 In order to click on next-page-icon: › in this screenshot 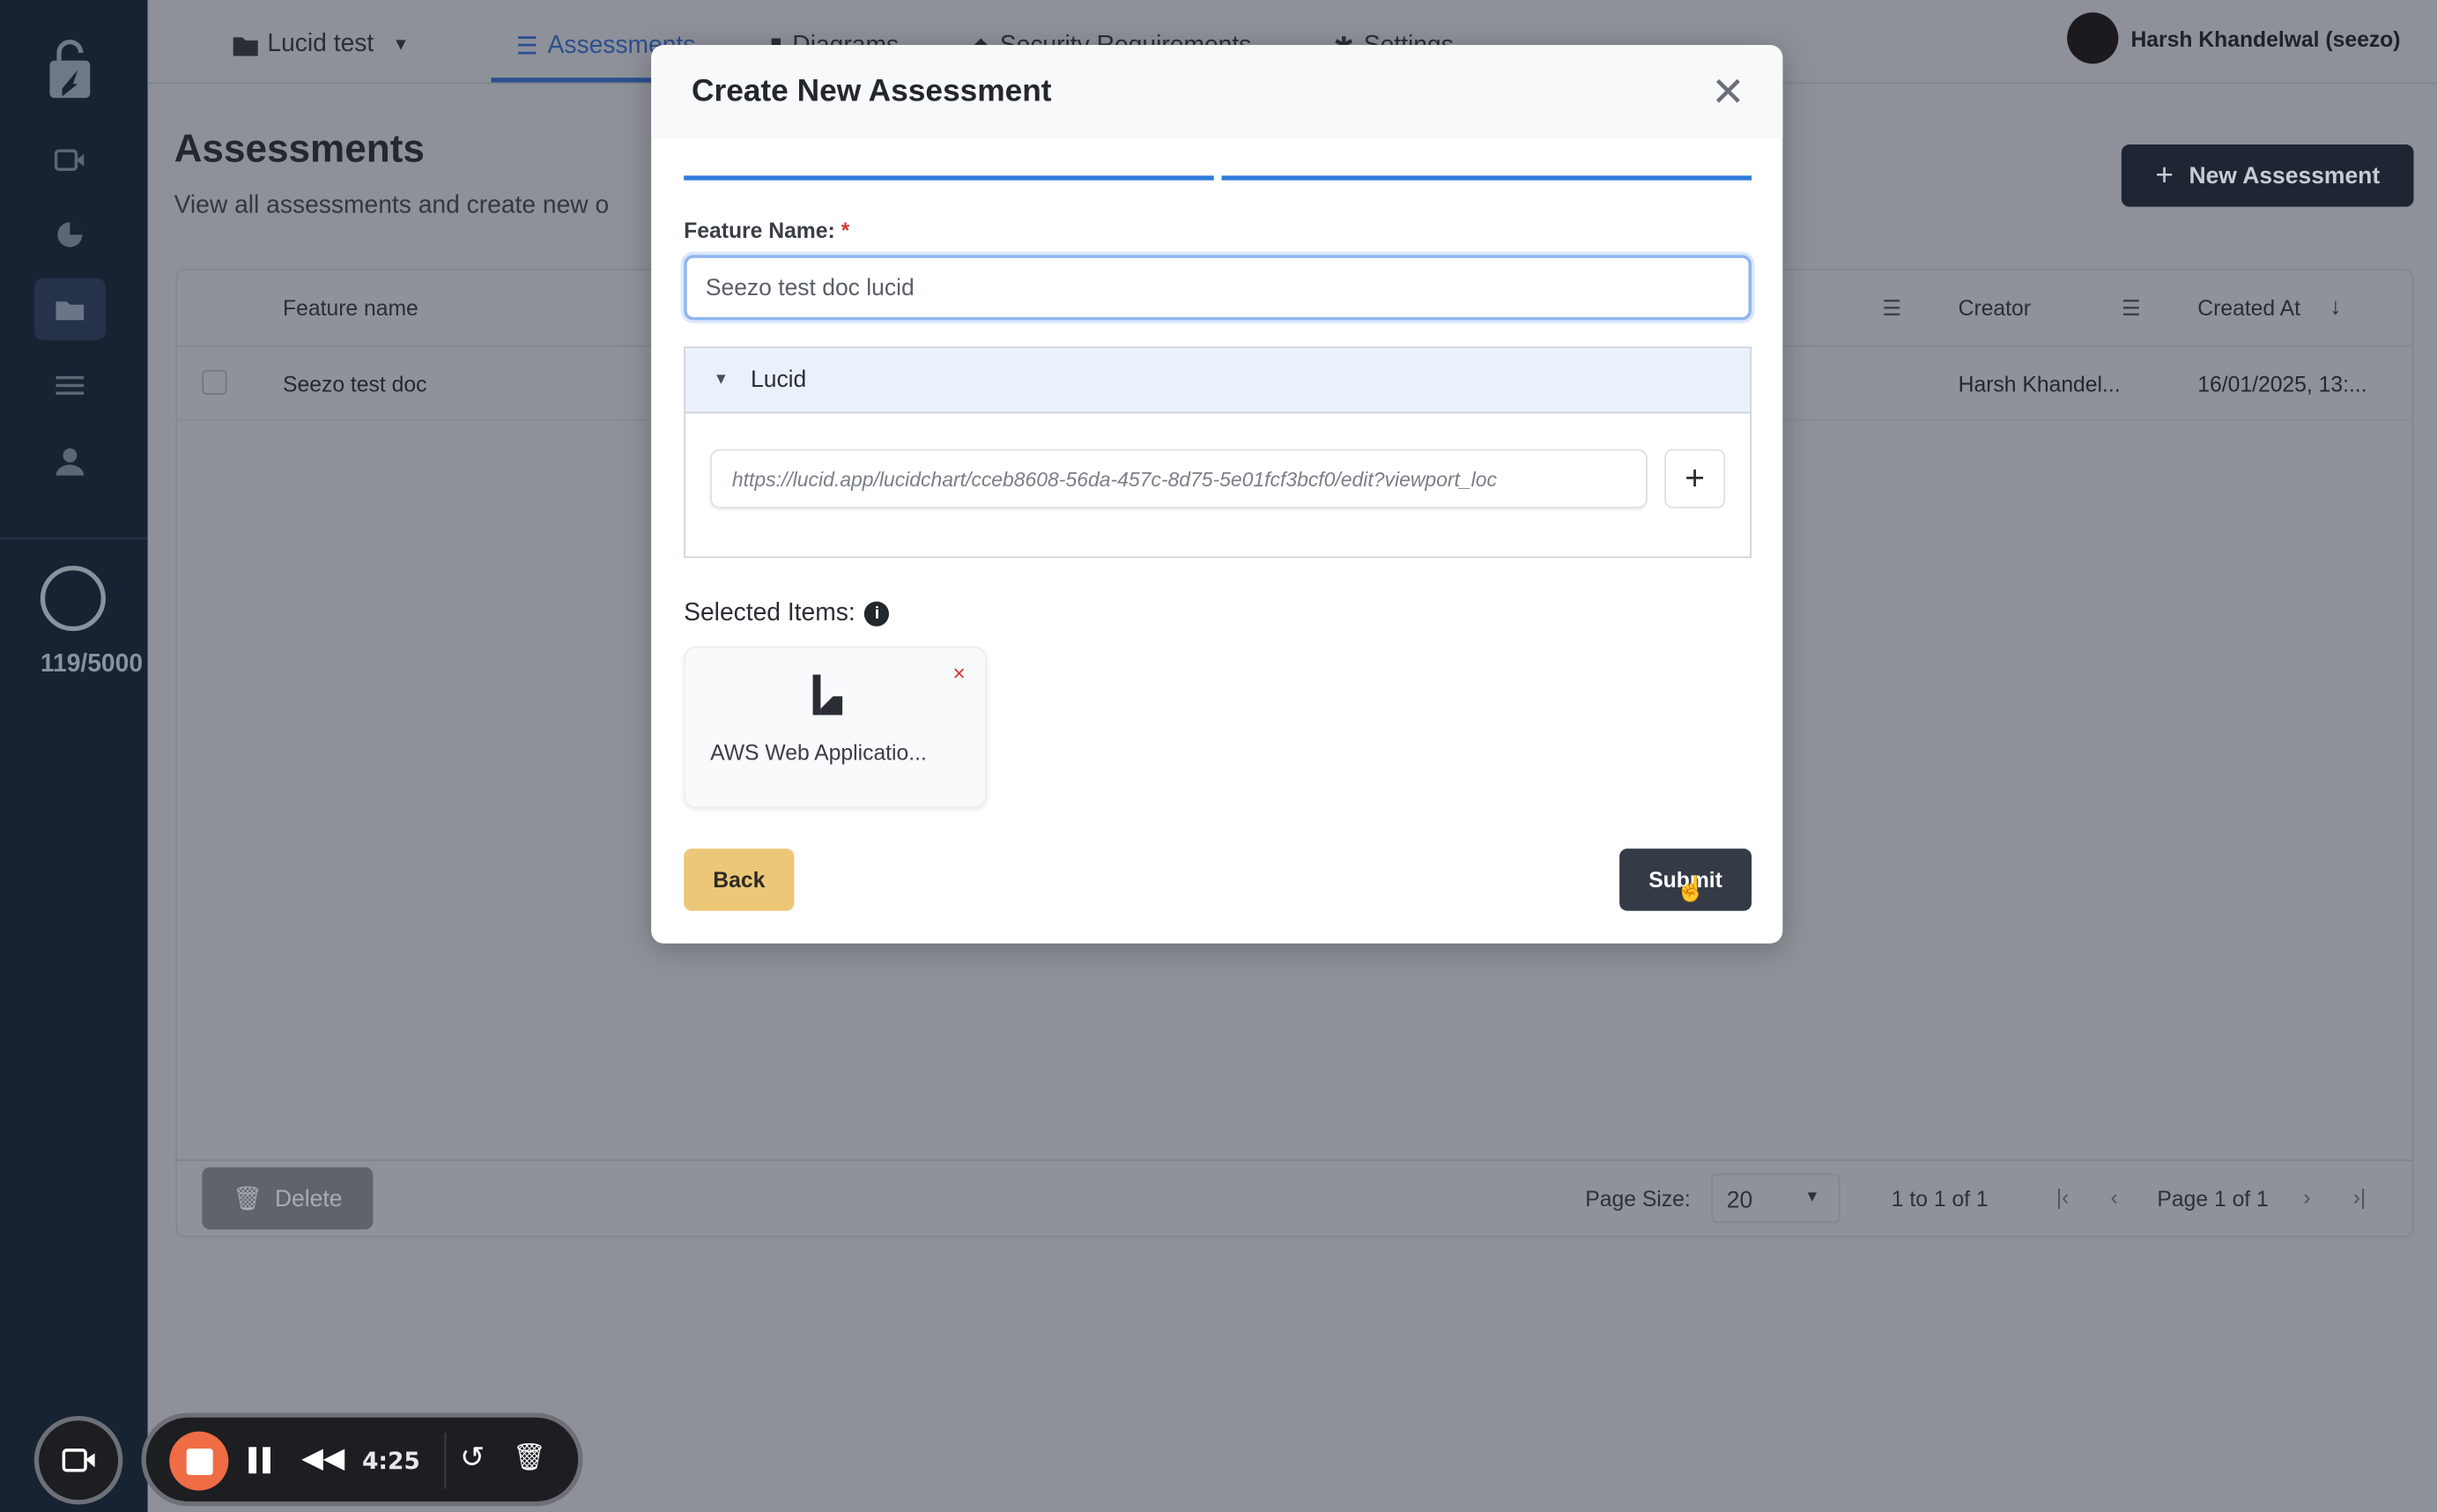, I will do `click(2306, 1196)`.